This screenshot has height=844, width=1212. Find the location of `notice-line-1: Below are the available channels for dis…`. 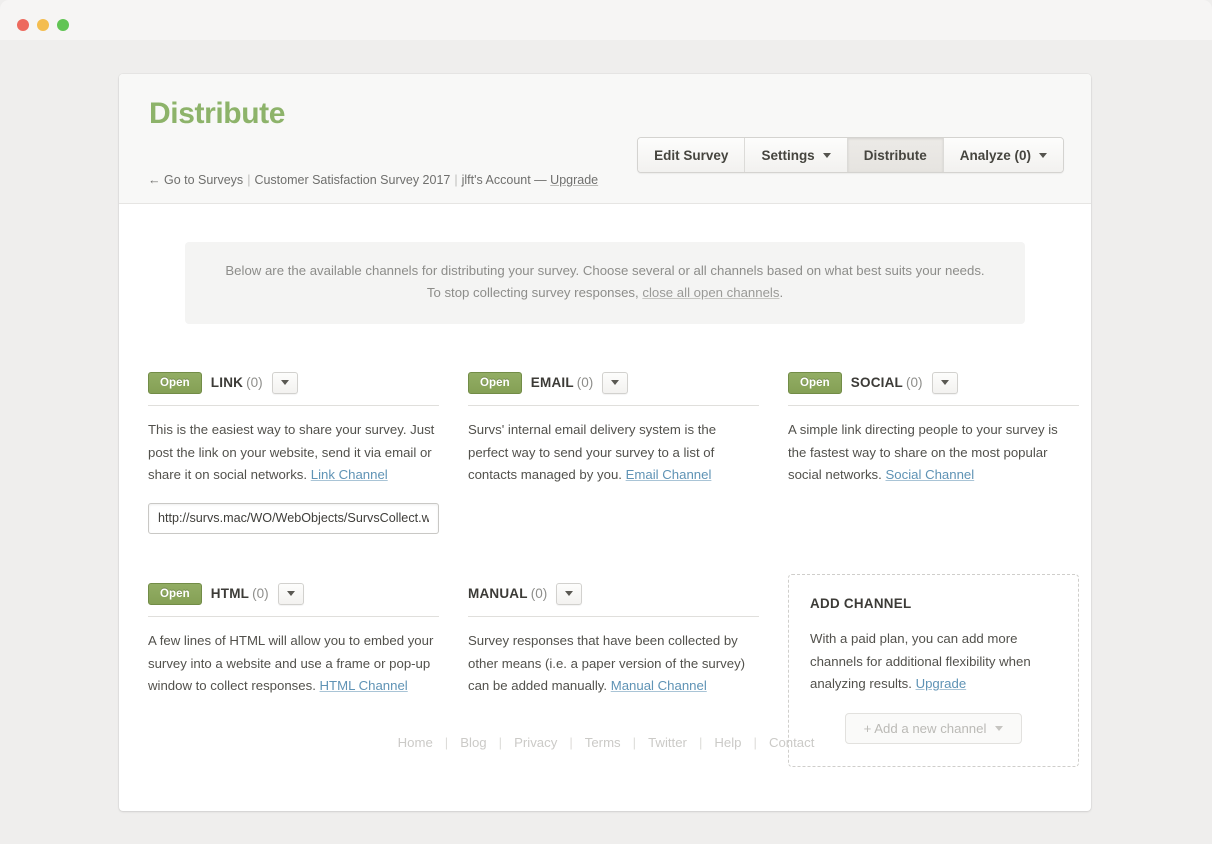

notice-line-1: Below are the available channels for dis… is located at coordinates (605, 270).